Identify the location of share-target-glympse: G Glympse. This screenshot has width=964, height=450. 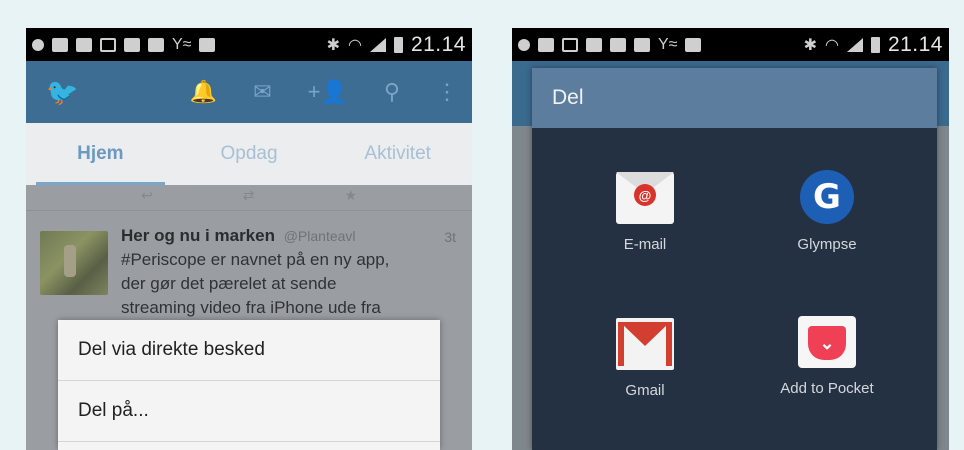
(827, 211).